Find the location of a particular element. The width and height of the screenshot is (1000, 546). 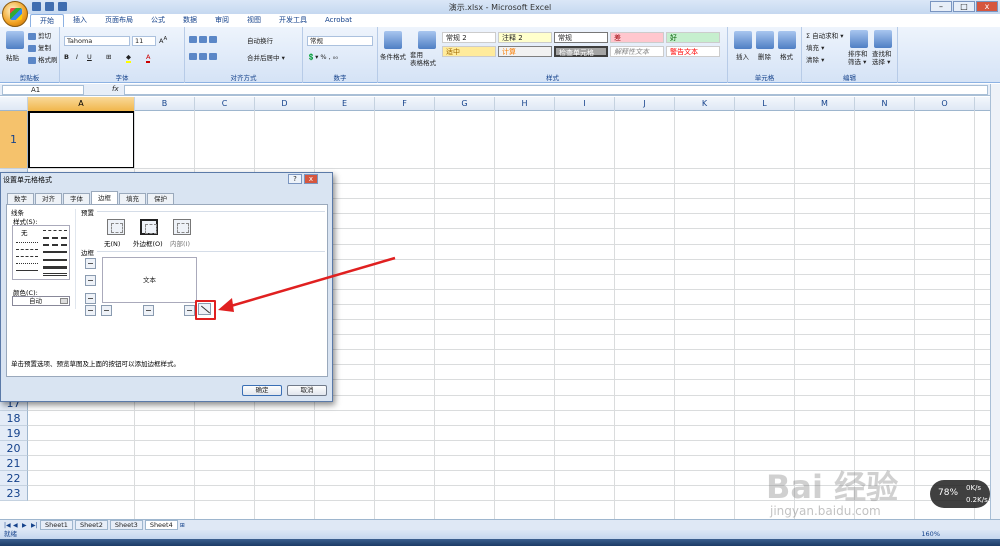

prev-sheet-icon: ◀ is located at coordinates (16, 525).